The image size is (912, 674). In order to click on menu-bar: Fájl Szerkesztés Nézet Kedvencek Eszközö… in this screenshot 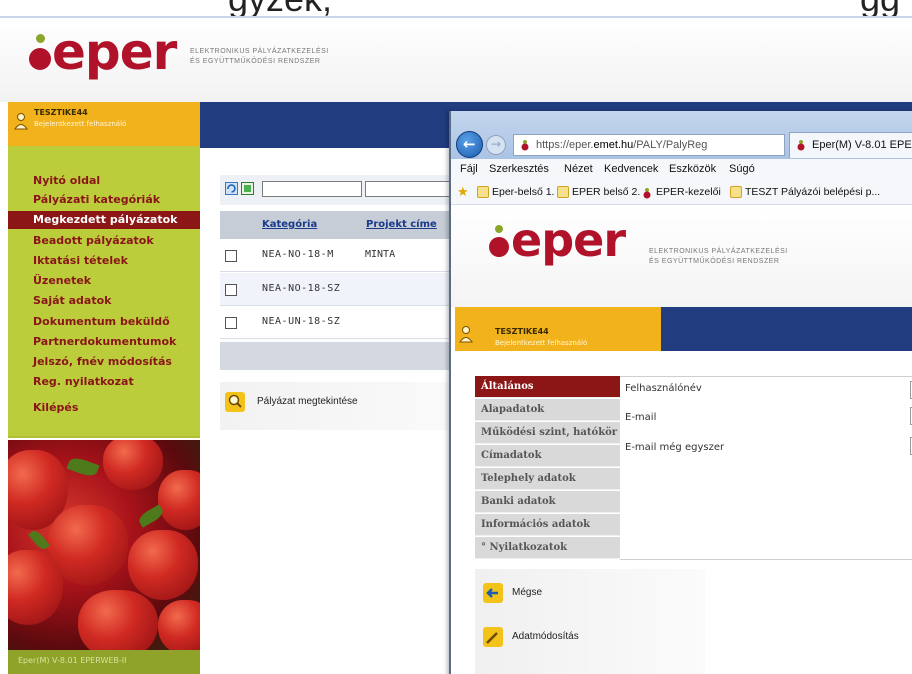, I will do `click(681, 170)`.